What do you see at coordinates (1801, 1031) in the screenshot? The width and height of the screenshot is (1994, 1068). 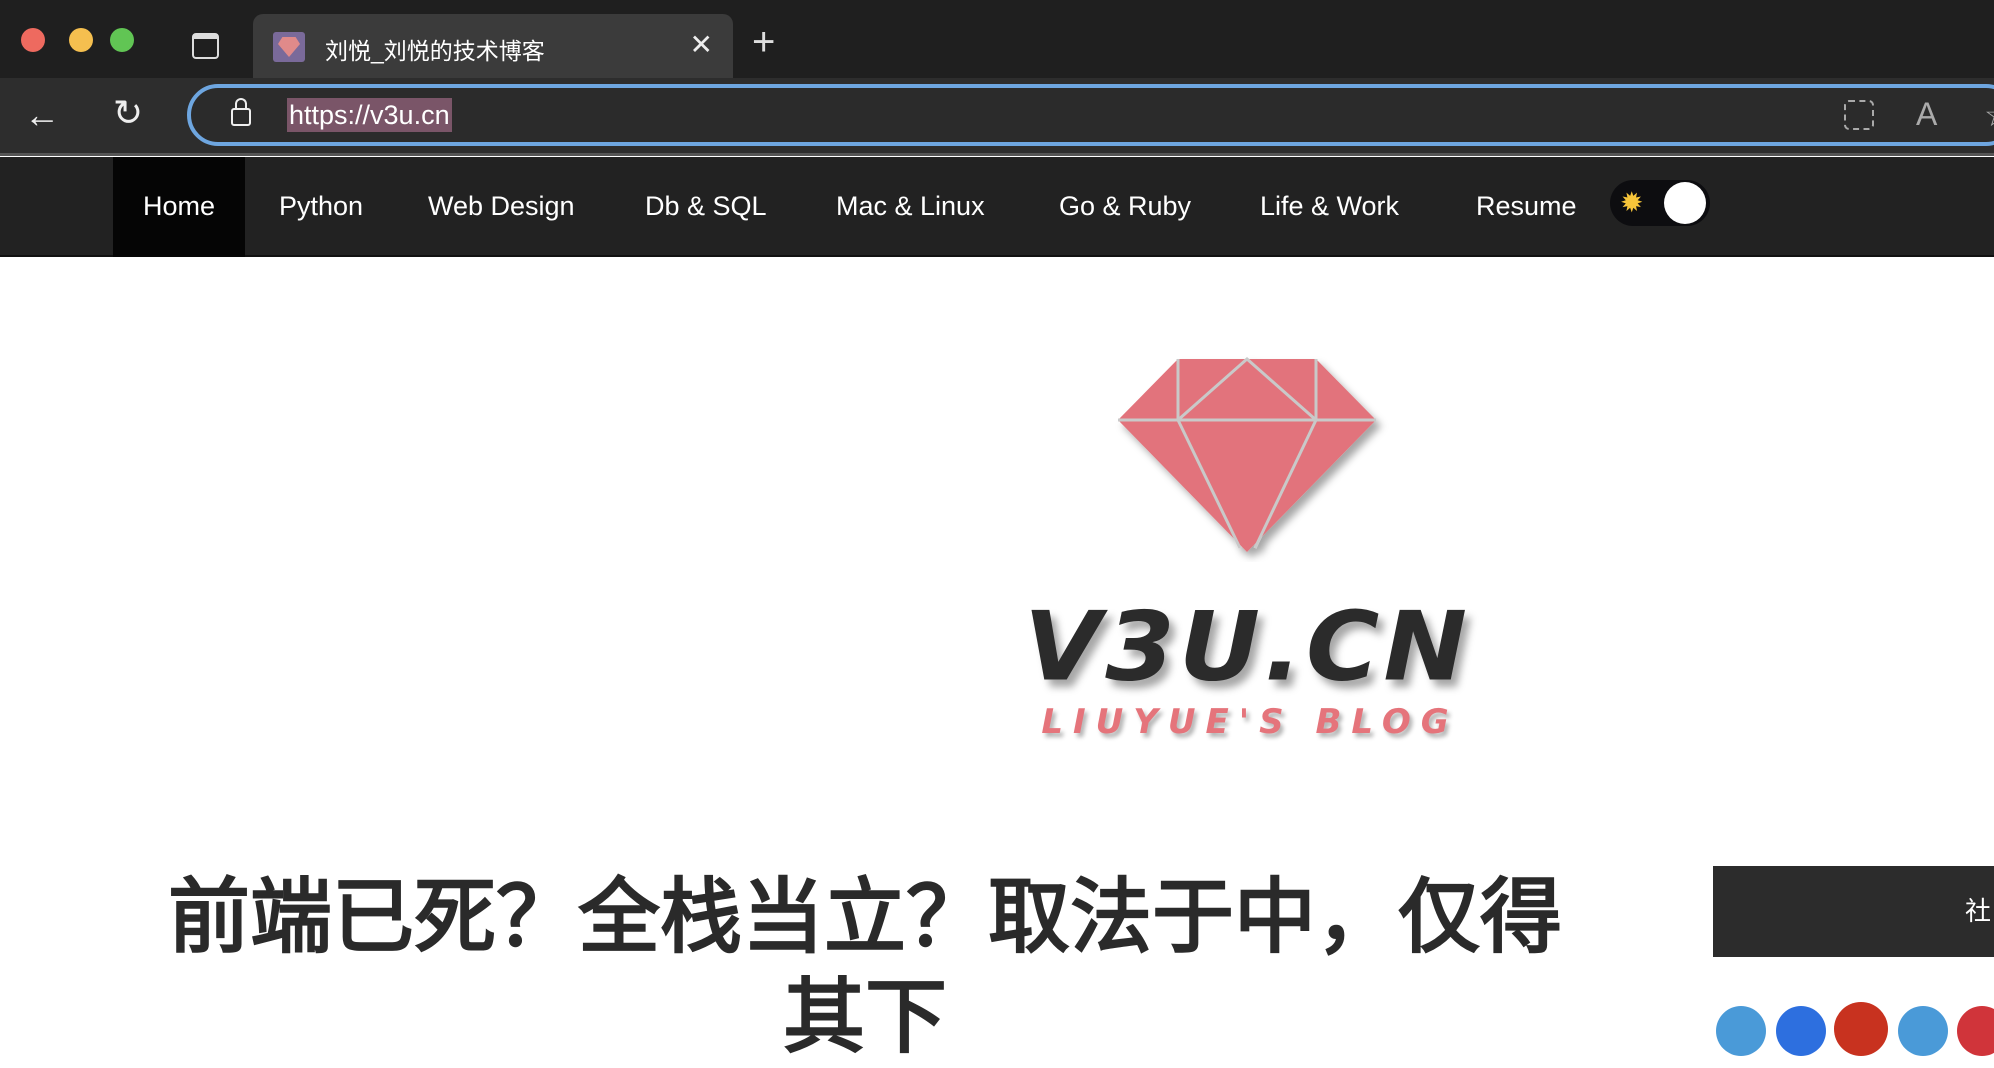 I see `social-zhihu-icon` at bounding box center [1801, 1031].